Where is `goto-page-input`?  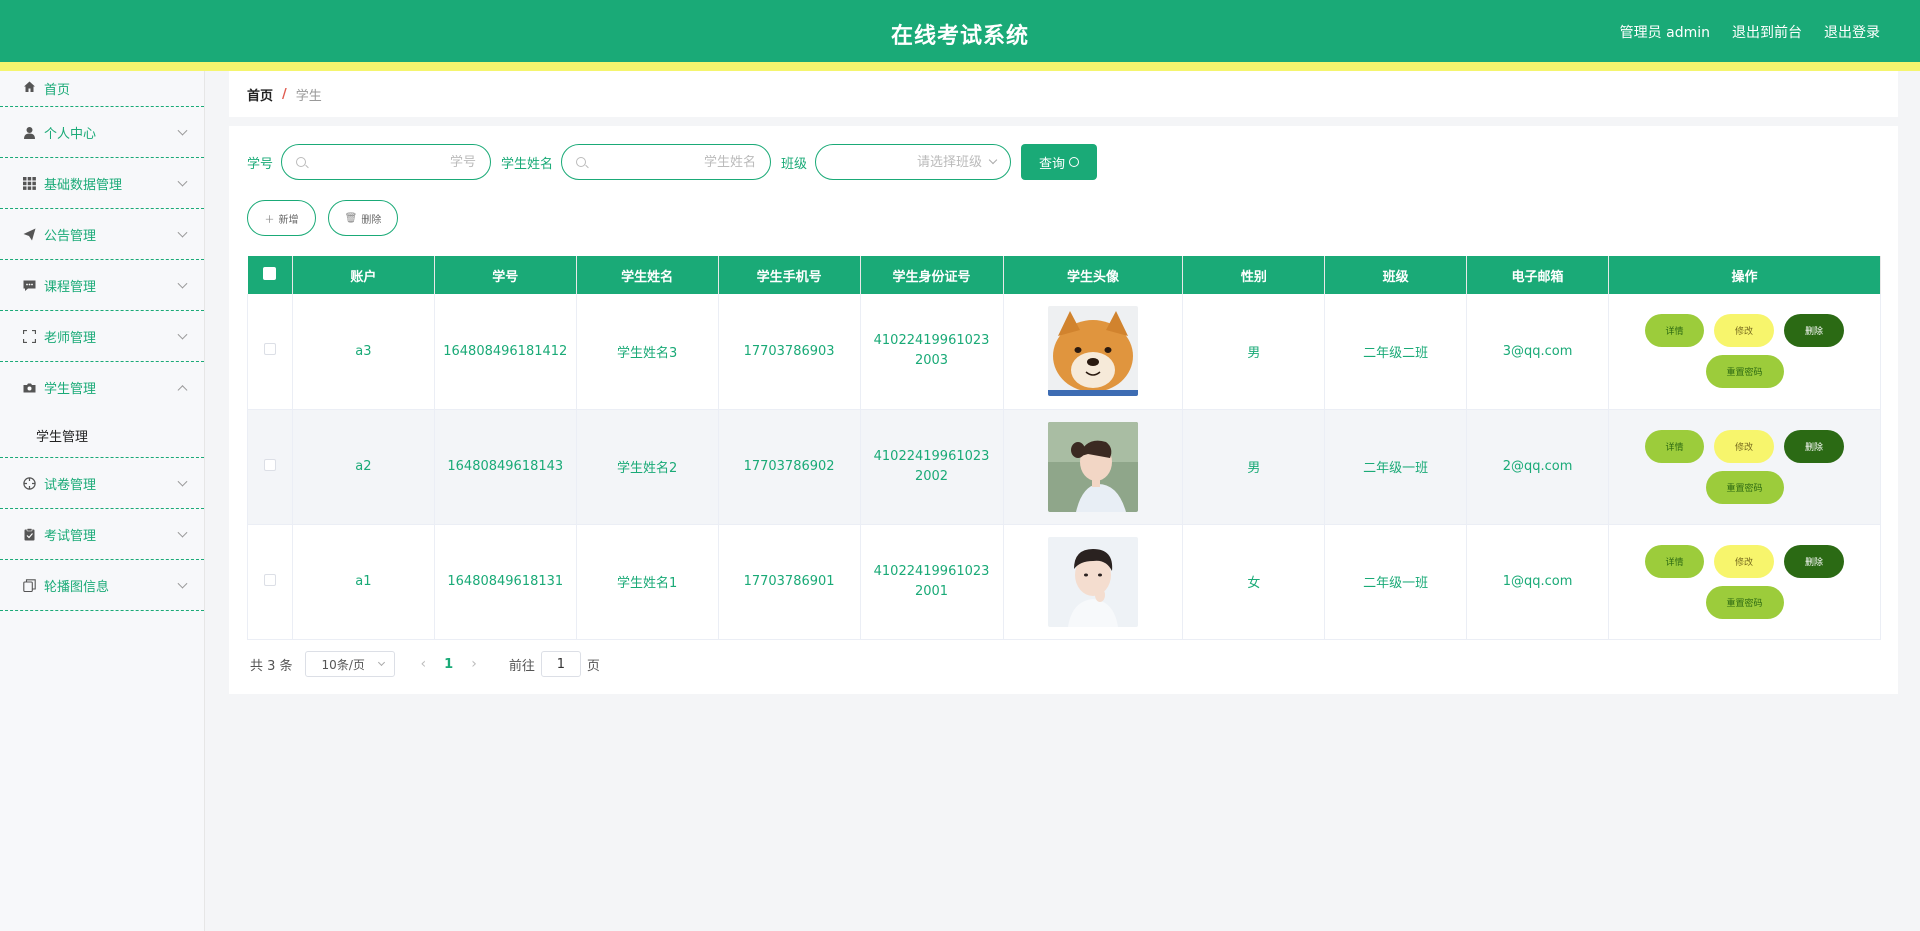
goto-page-input is located at coordinates (560, 664).